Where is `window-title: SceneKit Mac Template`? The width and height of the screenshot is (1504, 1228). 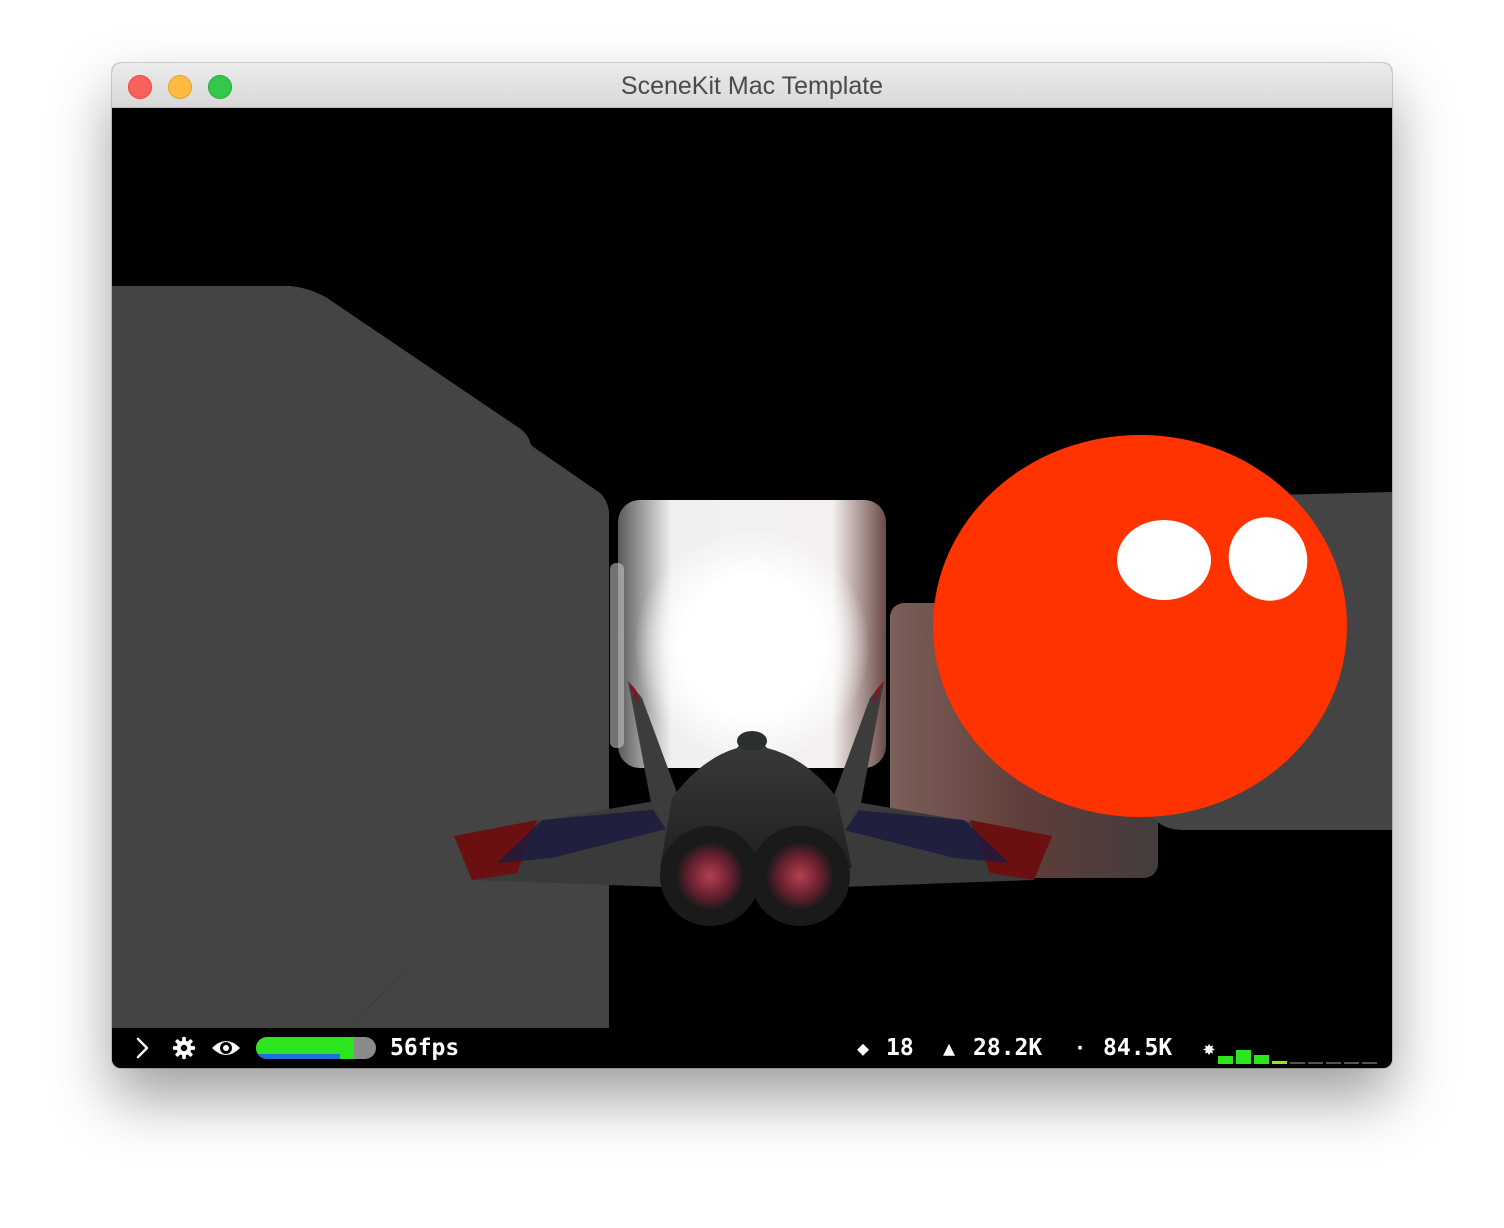
window-title: SceneKit Mac Template is located at coordinates (752, 86).